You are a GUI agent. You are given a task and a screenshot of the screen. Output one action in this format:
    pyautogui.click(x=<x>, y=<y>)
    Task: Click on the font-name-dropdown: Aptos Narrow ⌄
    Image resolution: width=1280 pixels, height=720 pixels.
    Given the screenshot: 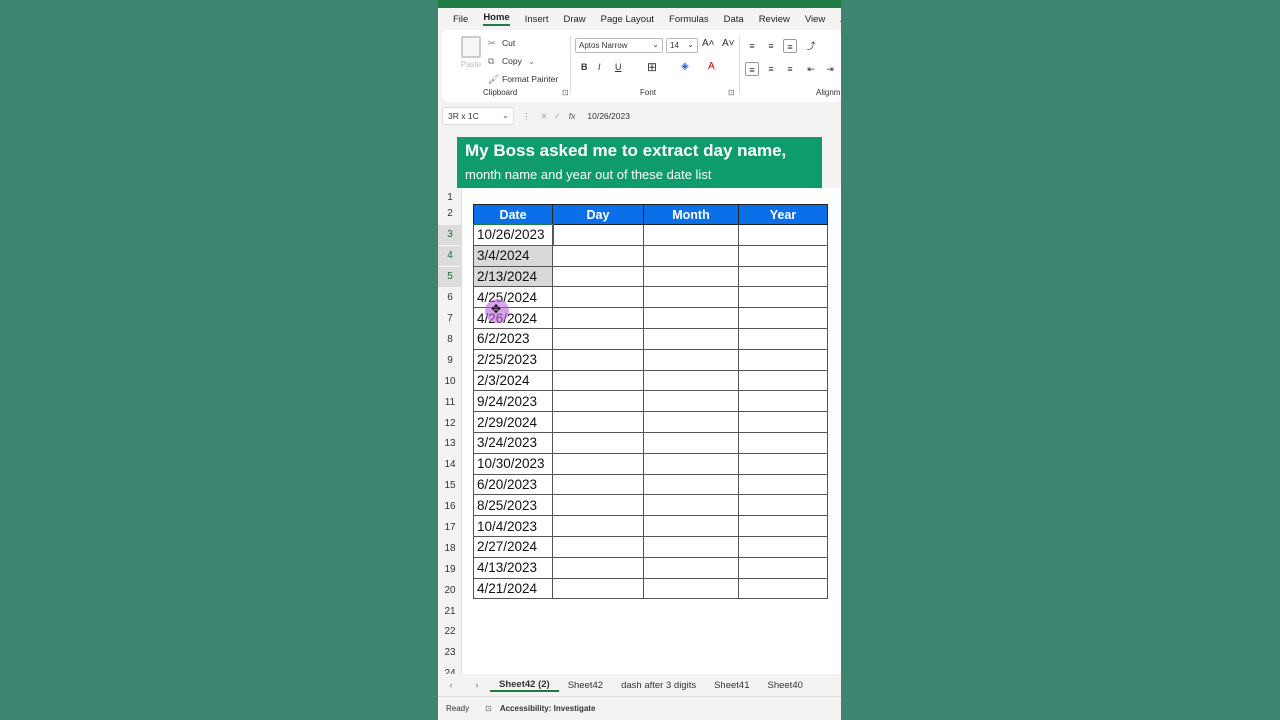 What is the action you would take?
    pyautogui.click(x=619, y=45)
    